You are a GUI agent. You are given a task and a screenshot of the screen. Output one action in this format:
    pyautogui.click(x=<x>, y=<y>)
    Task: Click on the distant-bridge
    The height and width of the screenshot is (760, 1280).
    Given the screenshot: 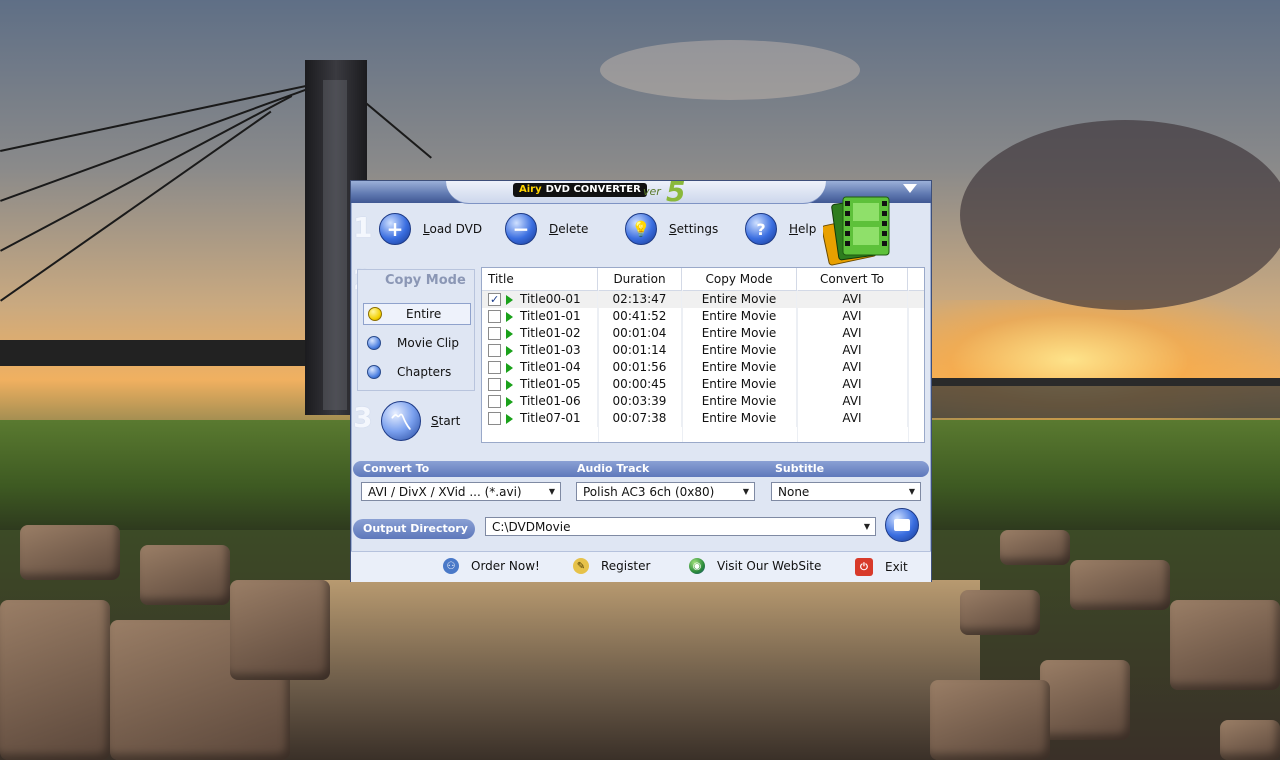 What is the action you would take?
    pyautogui.click(x=1105, y=382)
    